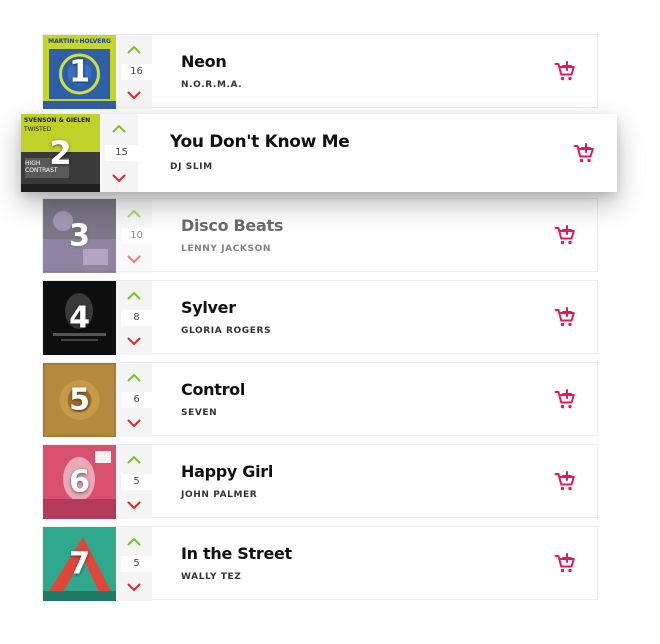 The width and height of the screenshot is (660, 644). I want to click on track-artist: DJ SLIM, so click(191, 167).